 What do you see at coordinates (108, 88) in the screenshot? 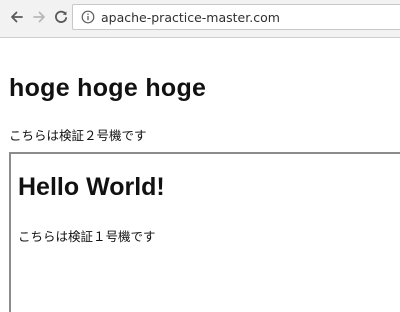
I see `page-heading: hoge hoge hoge` at bounding box center [108, 88].